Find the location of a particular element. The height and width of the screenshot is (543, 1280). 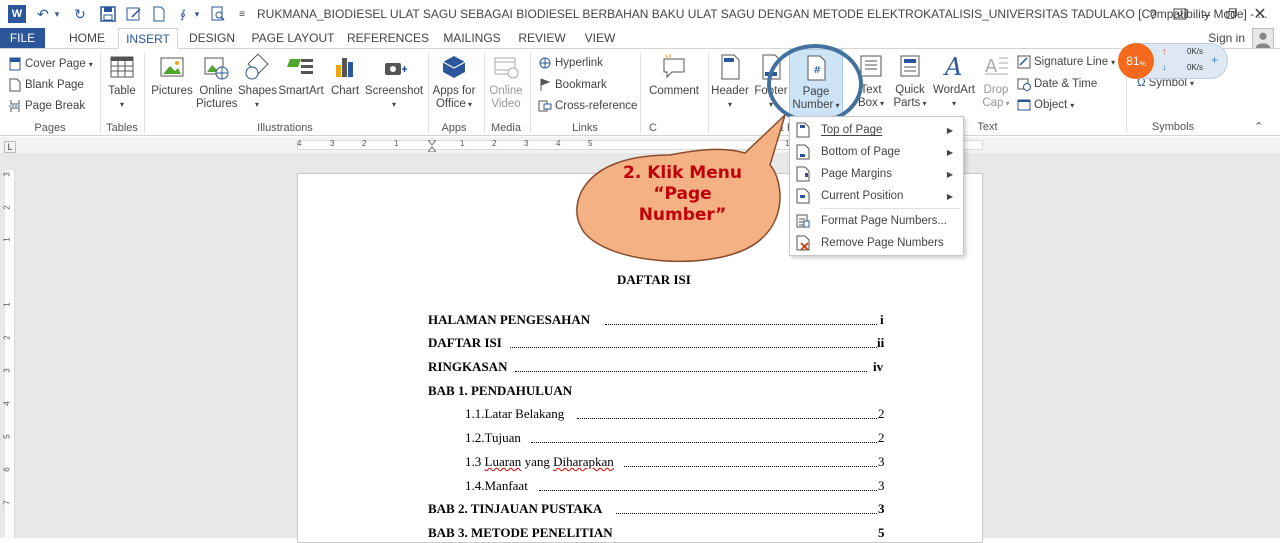

qat-dropdown-icon: ▾ is located at coordinates (197, 14).